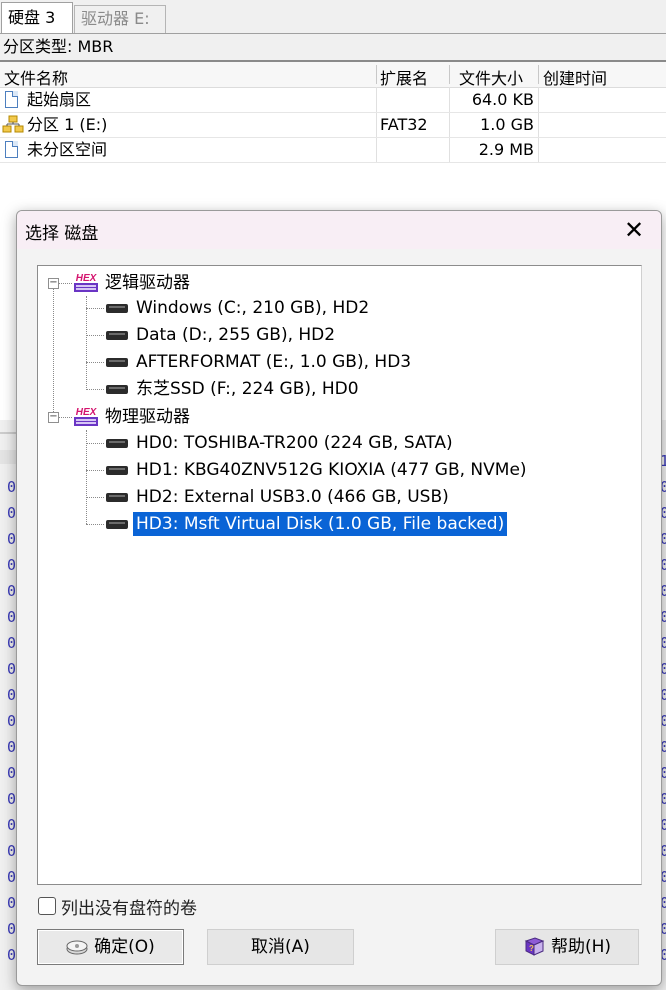  I want to click on tree-item-drive-d: Data (D:, 255 GB), HD2, so click(235, 335).